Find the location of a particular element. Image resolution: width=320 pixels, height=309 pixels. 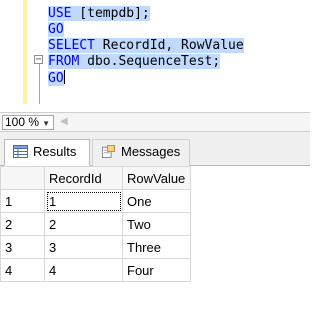

table-row: 4 4 Four is located at coordinates (95, 270).